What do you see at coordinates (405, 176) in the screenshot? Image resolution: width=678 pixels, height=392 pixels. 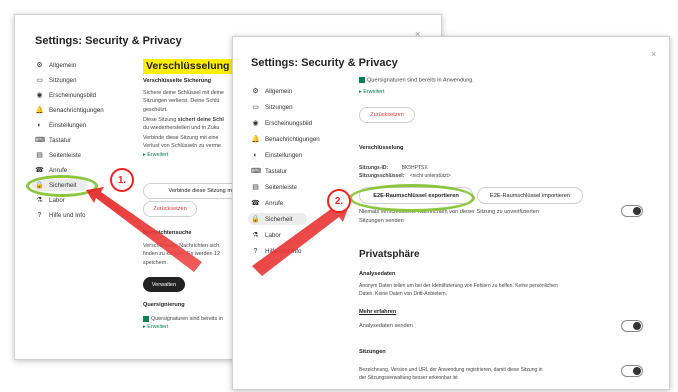 I see `session-key-row: Sitzungsschlüssel: <nicht unterstützt>` at bounding box center [405, 176].